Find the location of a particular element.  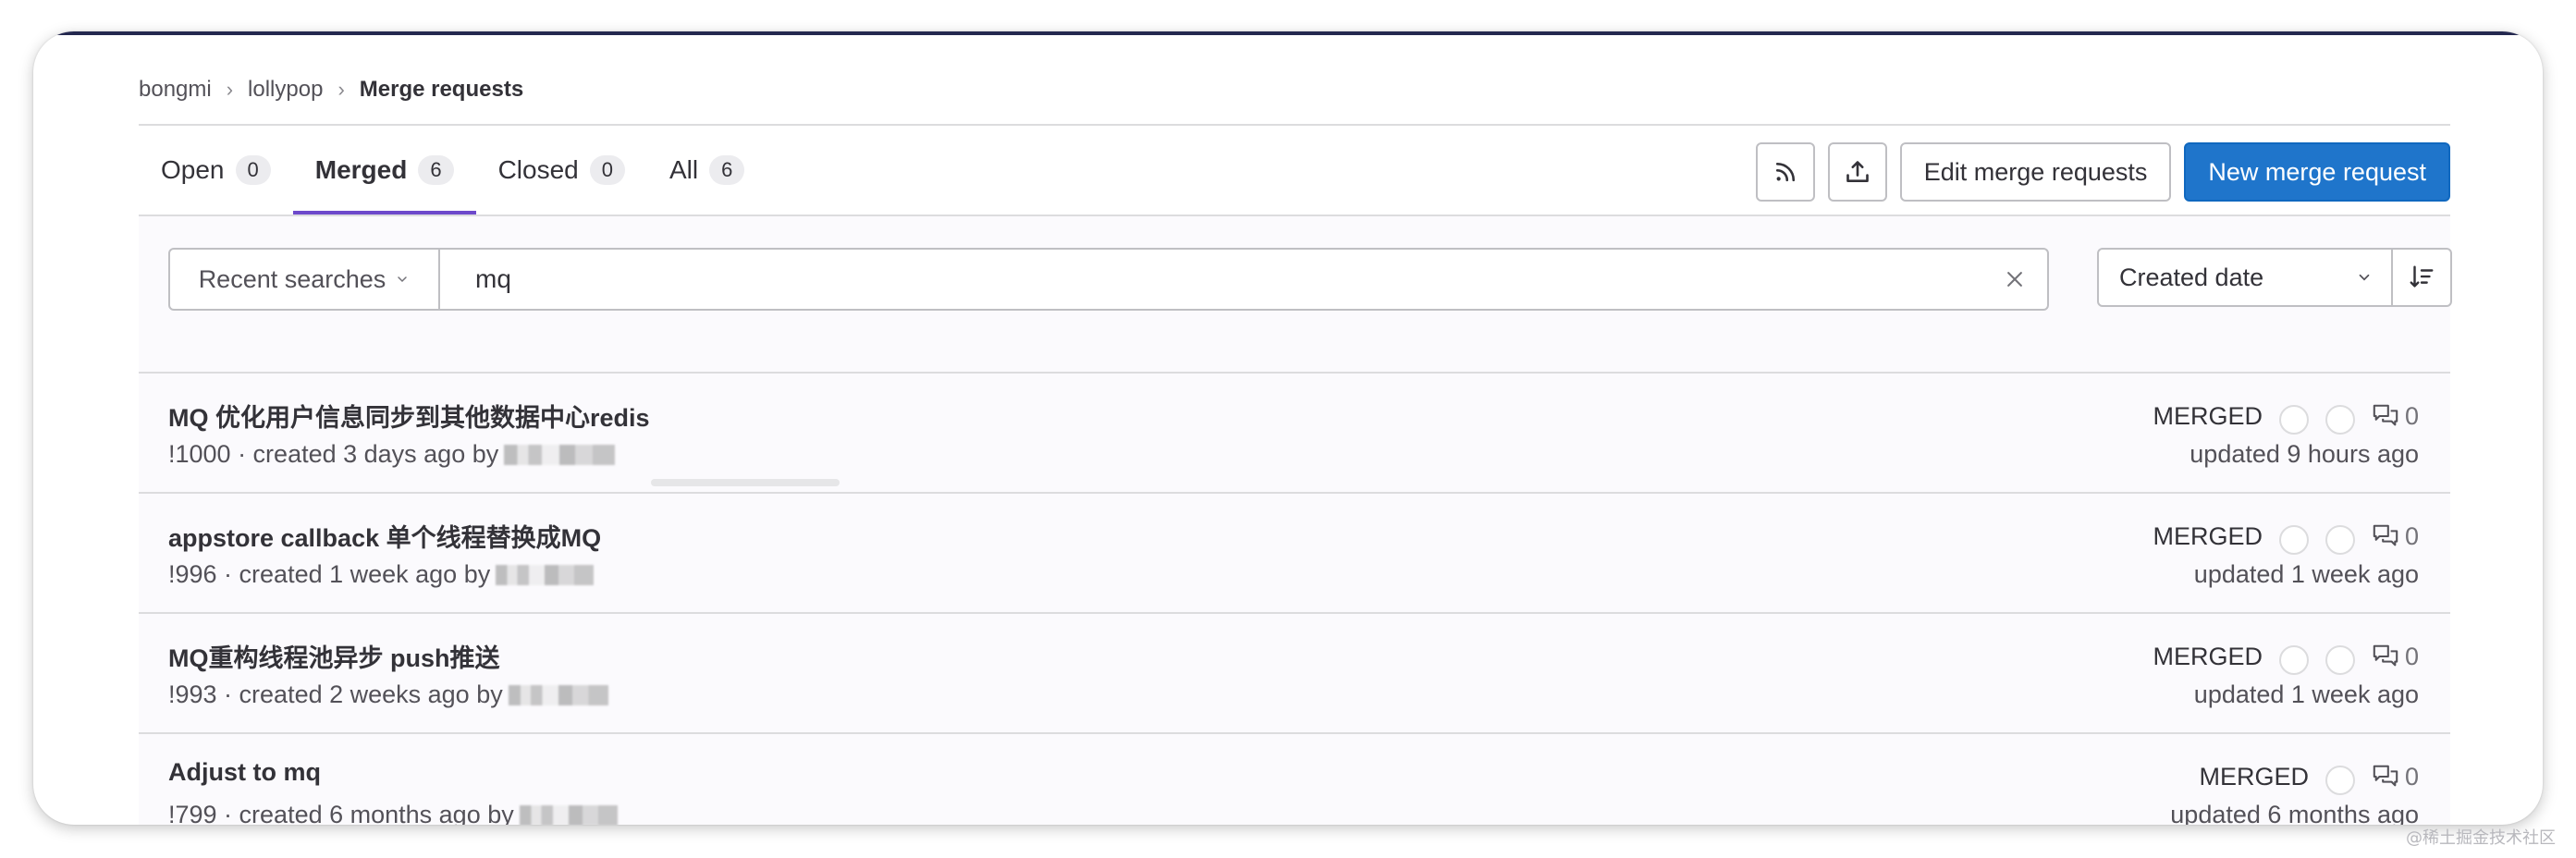

breadcrumb-current: Merge requests is located at coordinates (442, 90).